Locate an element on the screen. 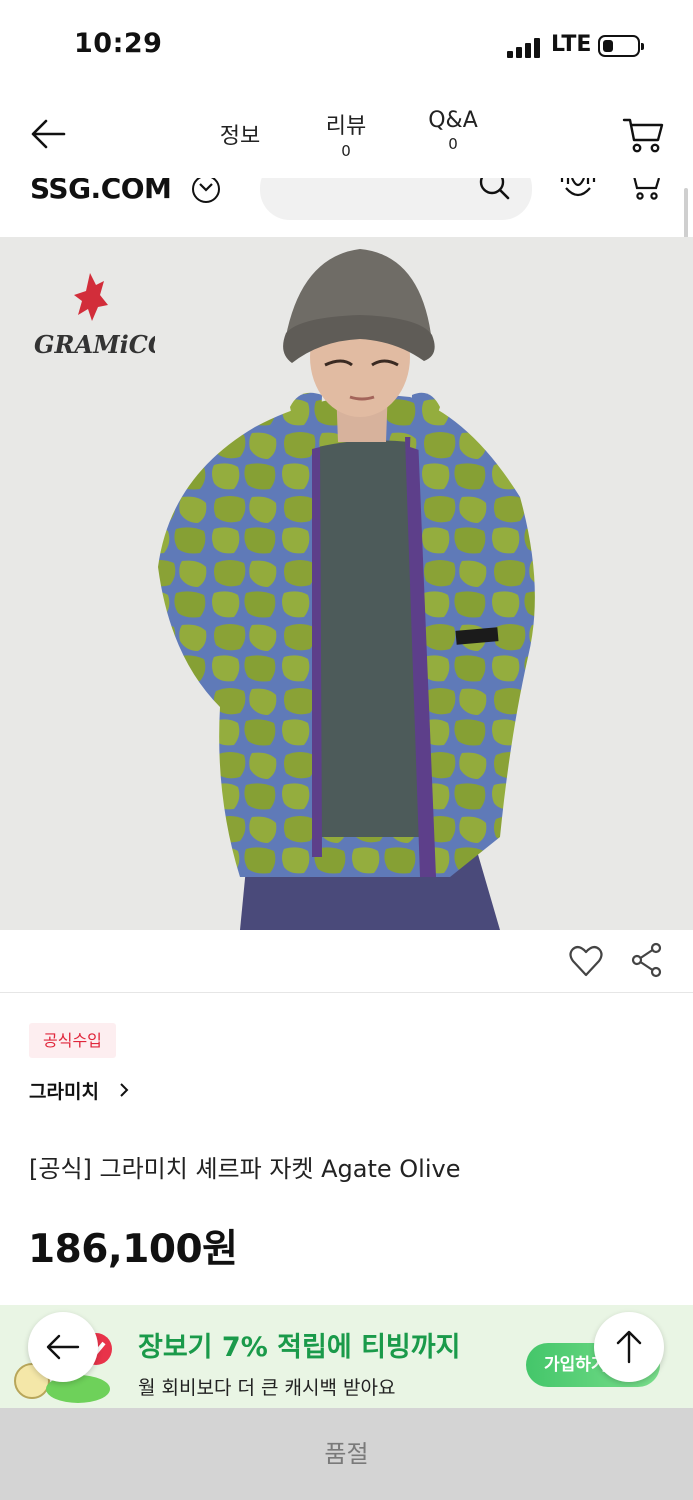  cart-button is located at coordinates (643, 135).